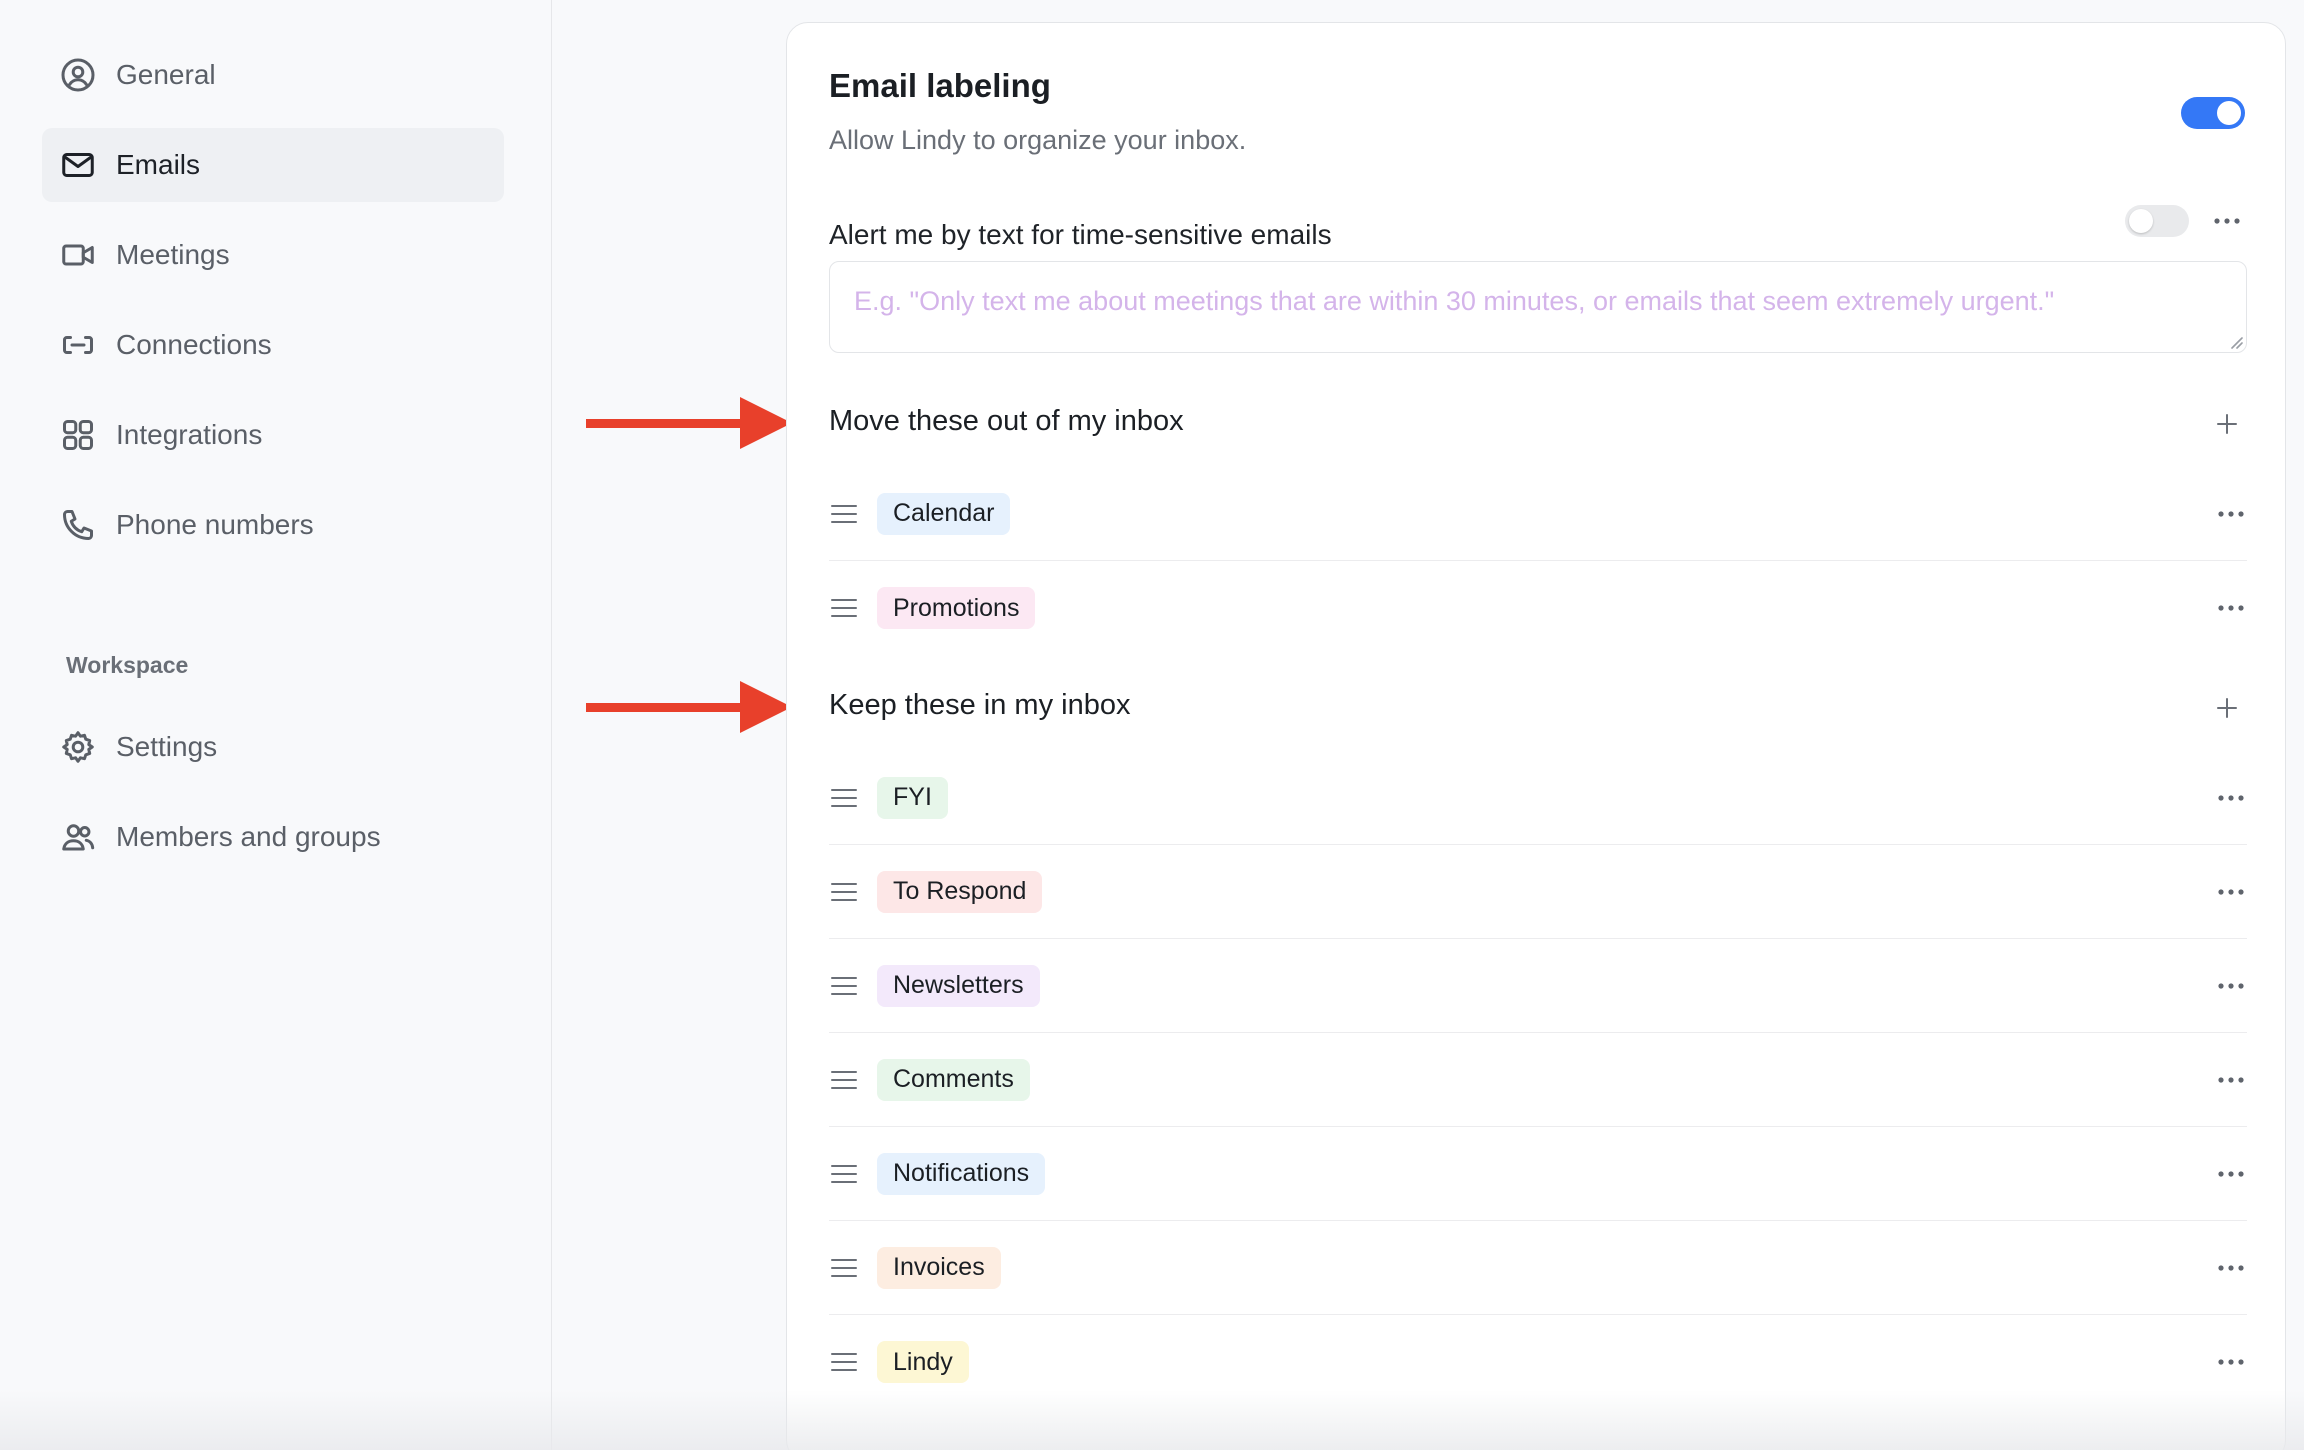  Describe the element at coordinates (953, 1079) in the screenshot. I see `label-chip: Comments` at that location.